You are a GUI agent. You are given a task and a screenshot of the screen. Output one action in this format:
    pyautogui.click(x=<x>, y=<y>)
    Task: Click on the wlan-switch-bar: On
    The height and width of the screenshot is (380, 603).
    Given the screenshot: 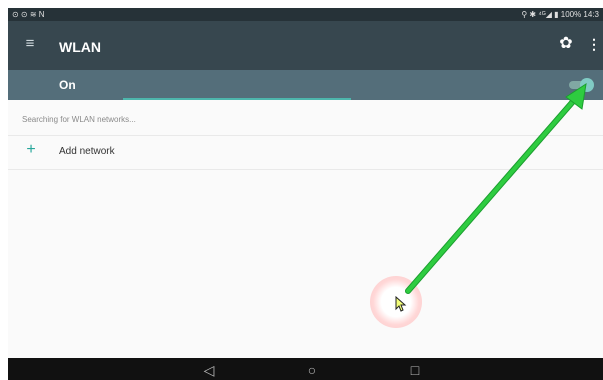 What is the action you would take?
    pyautogui.click(x=305, y=85)
    